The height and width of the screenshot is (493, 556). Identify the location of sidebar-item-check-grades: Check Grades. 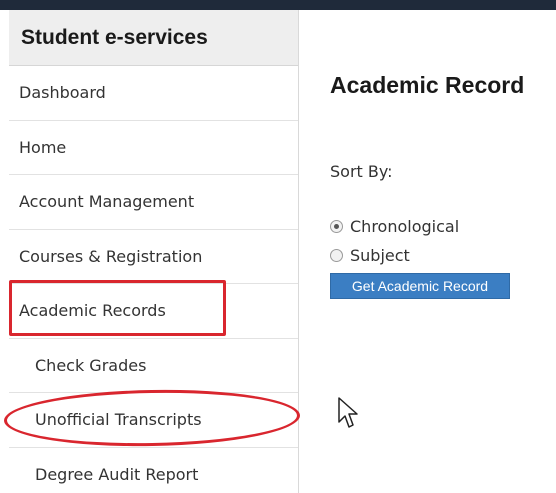
(153, 366).